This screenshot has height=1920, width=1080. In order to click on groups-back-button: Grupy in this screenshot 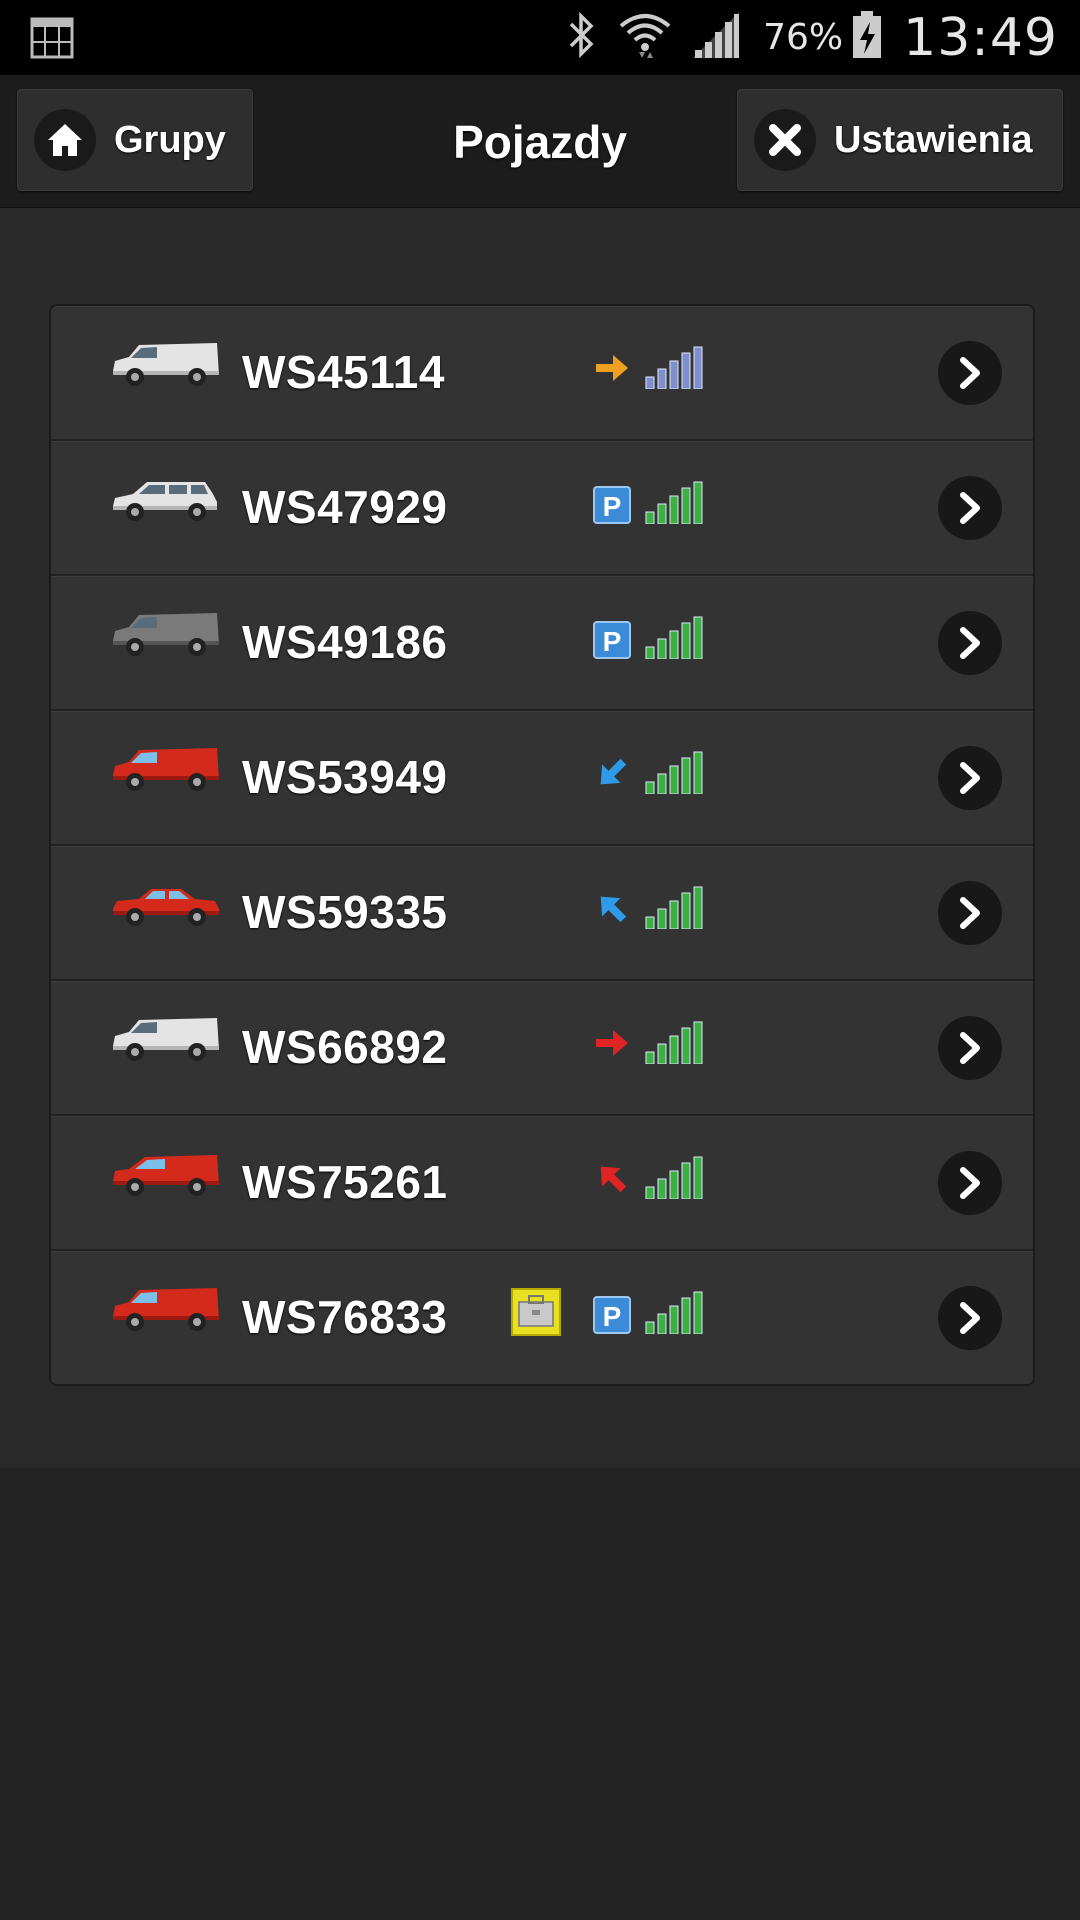, I will do `click(135, 140)`.